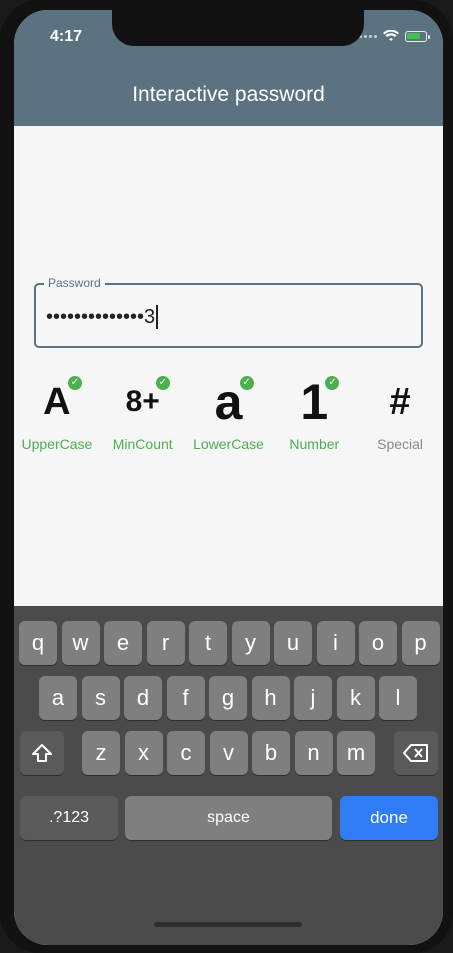  Describe the element at coordinates (57, 402) in the screenshot. I see `uppercase-symbol: A` at that location.